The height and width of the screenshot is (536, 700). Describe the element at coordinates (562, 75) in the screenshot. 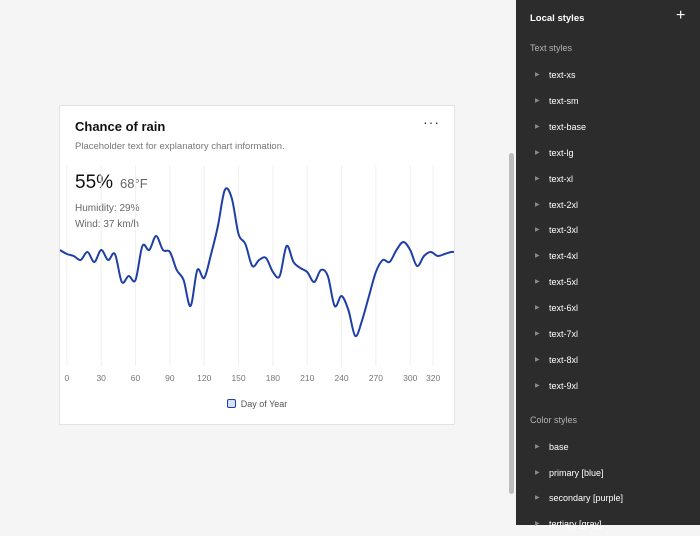

I see `style-item-label: text-xs` at that location.